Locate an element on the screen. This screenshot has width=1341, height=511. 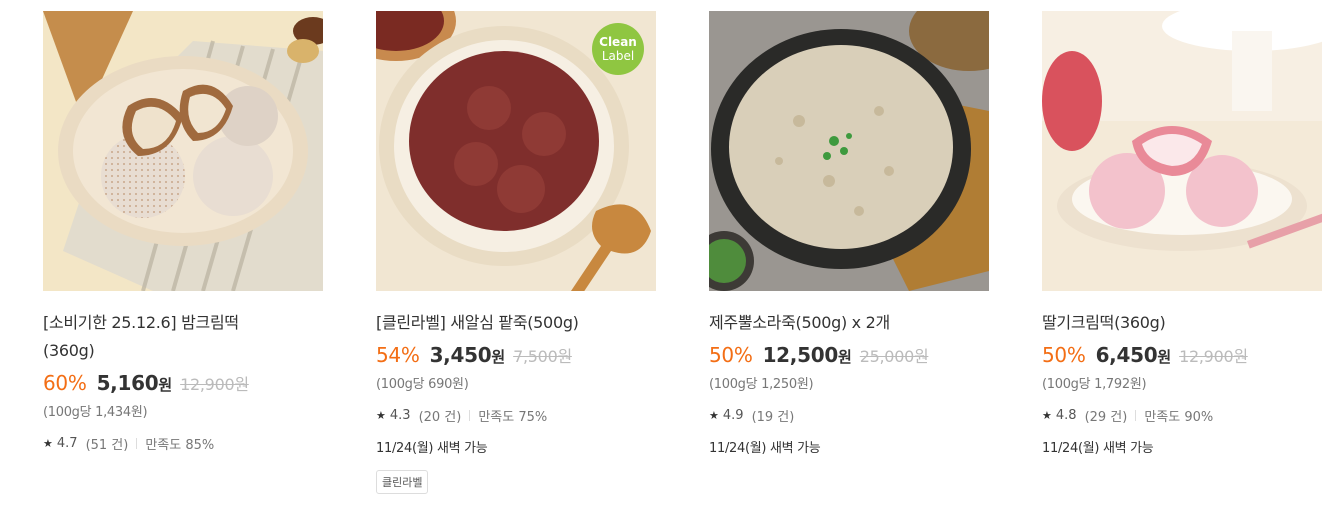
review-count: (19 건) is located at coordinates (773, 417).